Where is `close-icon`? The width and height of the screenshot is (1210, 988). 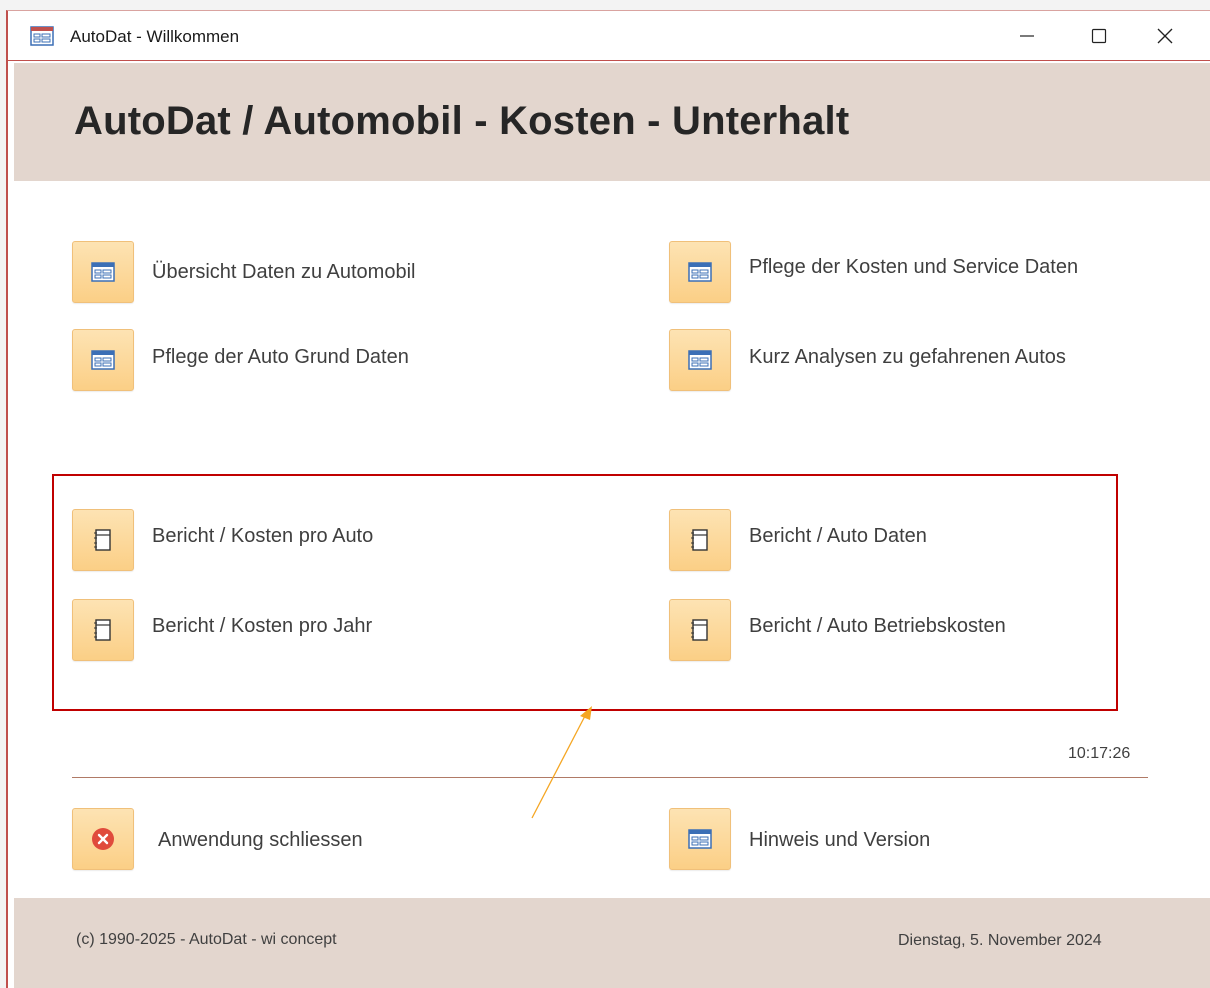
close-icon is located at coordinates (1165, 36).